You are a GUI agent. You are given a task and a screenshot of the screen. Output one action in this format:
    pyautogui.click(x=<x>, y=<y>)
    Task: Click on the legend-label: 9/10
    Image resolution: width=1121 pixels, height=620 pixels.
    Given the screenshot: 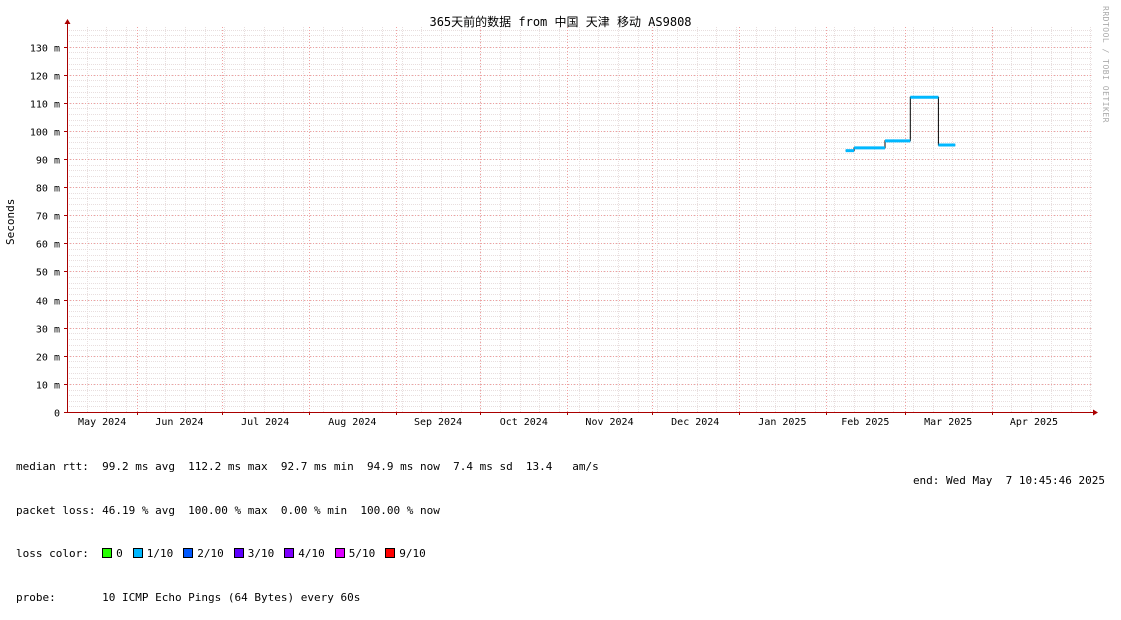 What is the action you would take?
    pyautogui.click(x=412, y=553)
    